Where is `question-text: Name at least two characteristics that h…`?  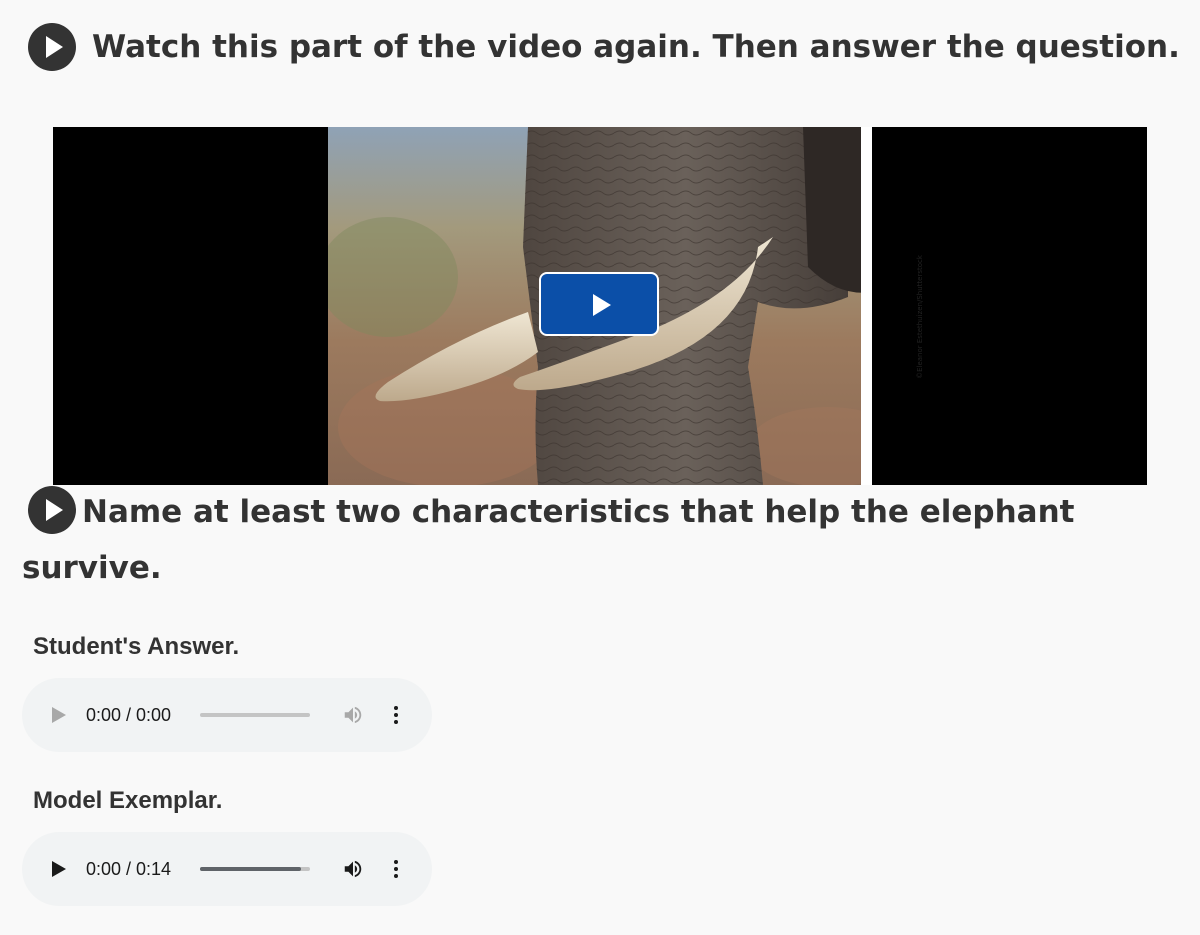 question-text: Name at least two characteristics that h… is located at coordinates (548, 540).